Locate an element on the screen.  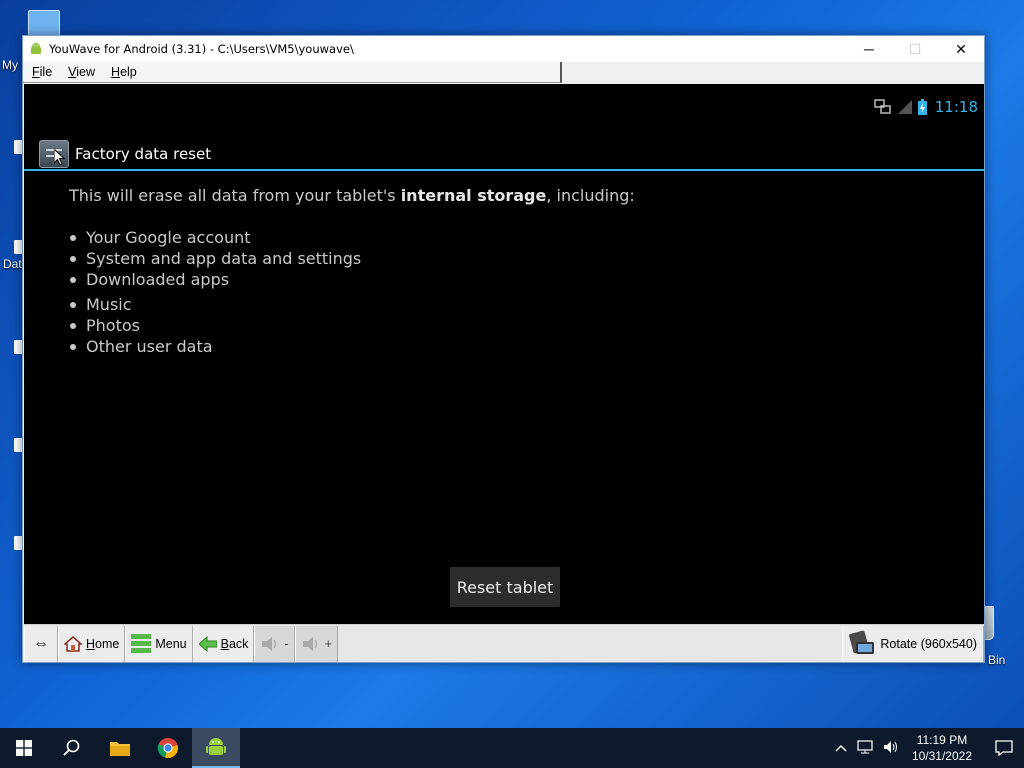
list-item-text: Other user data is located at coordinates (149, 346).